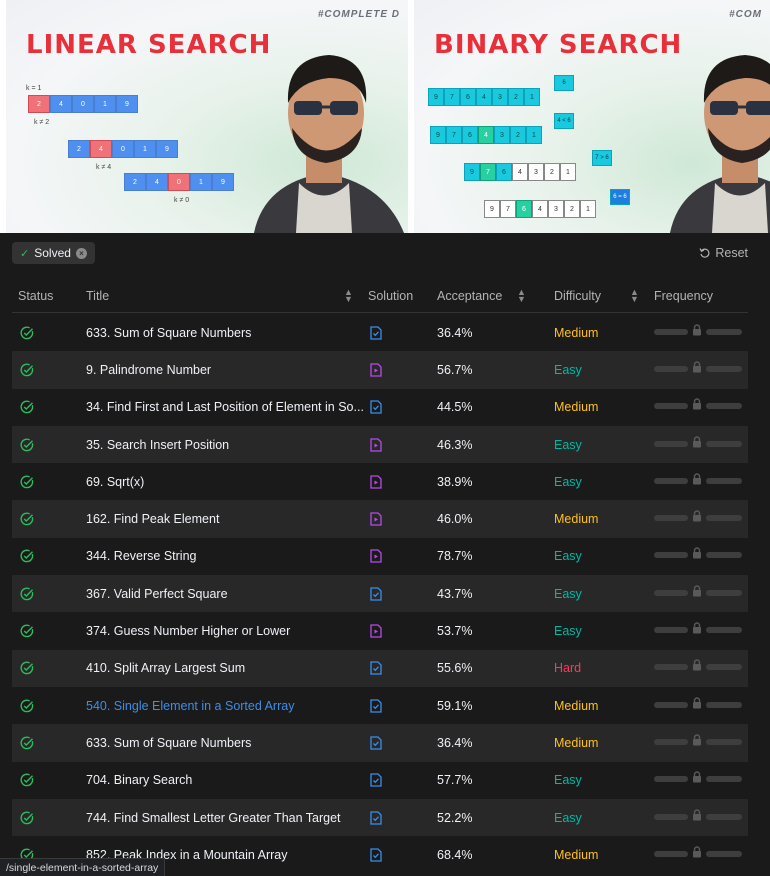  I want to click on acceptance-rate: 36.4%, so click(455, 742).